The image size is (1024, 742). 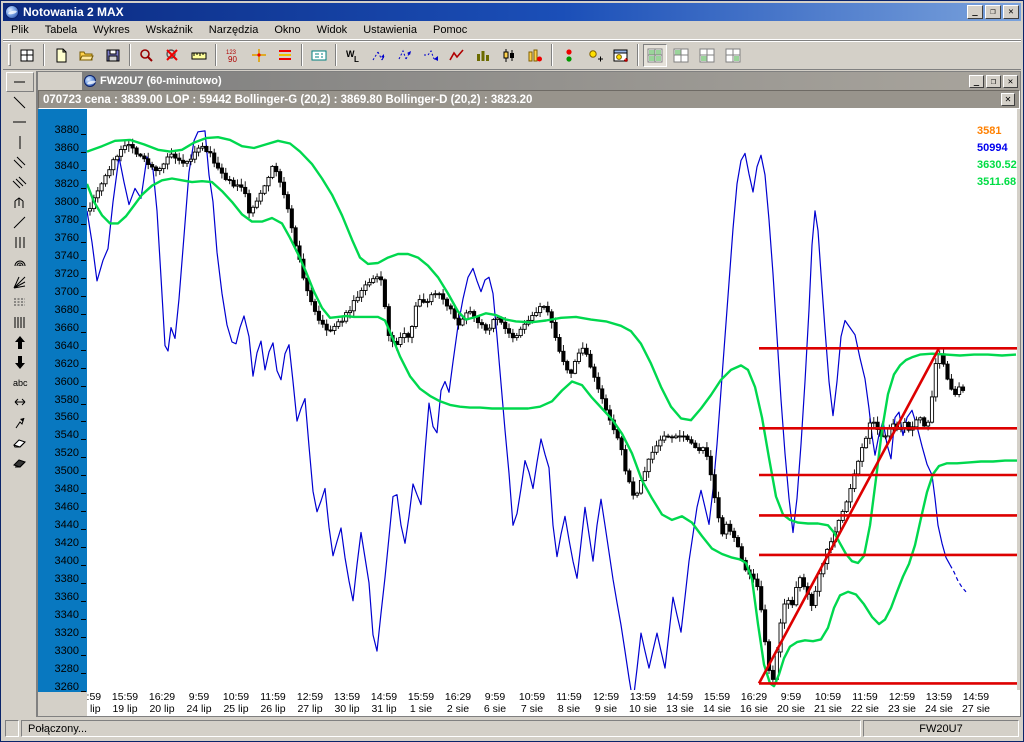 I want to click on save-icon, so click(x=113, y=55).